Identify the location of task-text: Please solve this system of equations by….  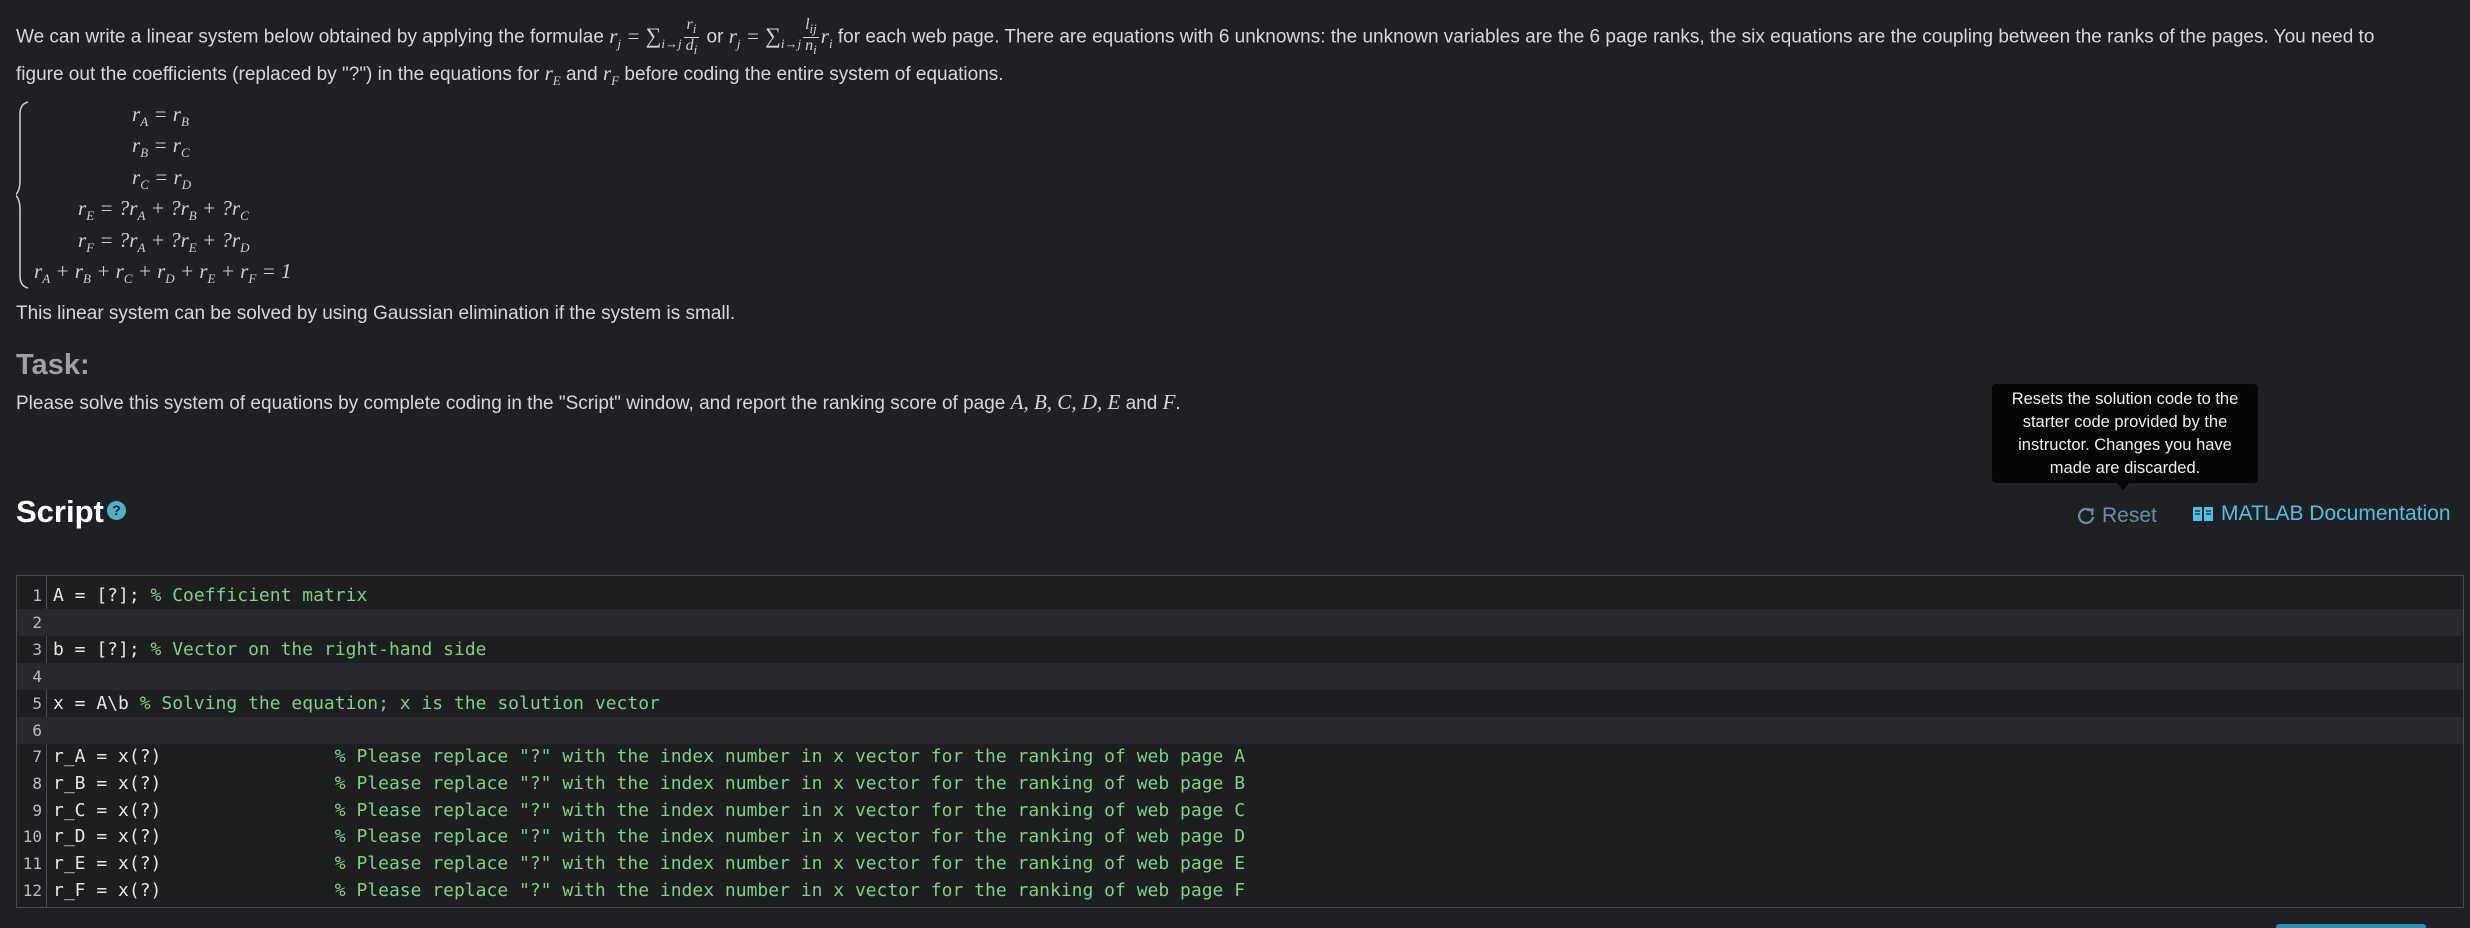
(598, 402).